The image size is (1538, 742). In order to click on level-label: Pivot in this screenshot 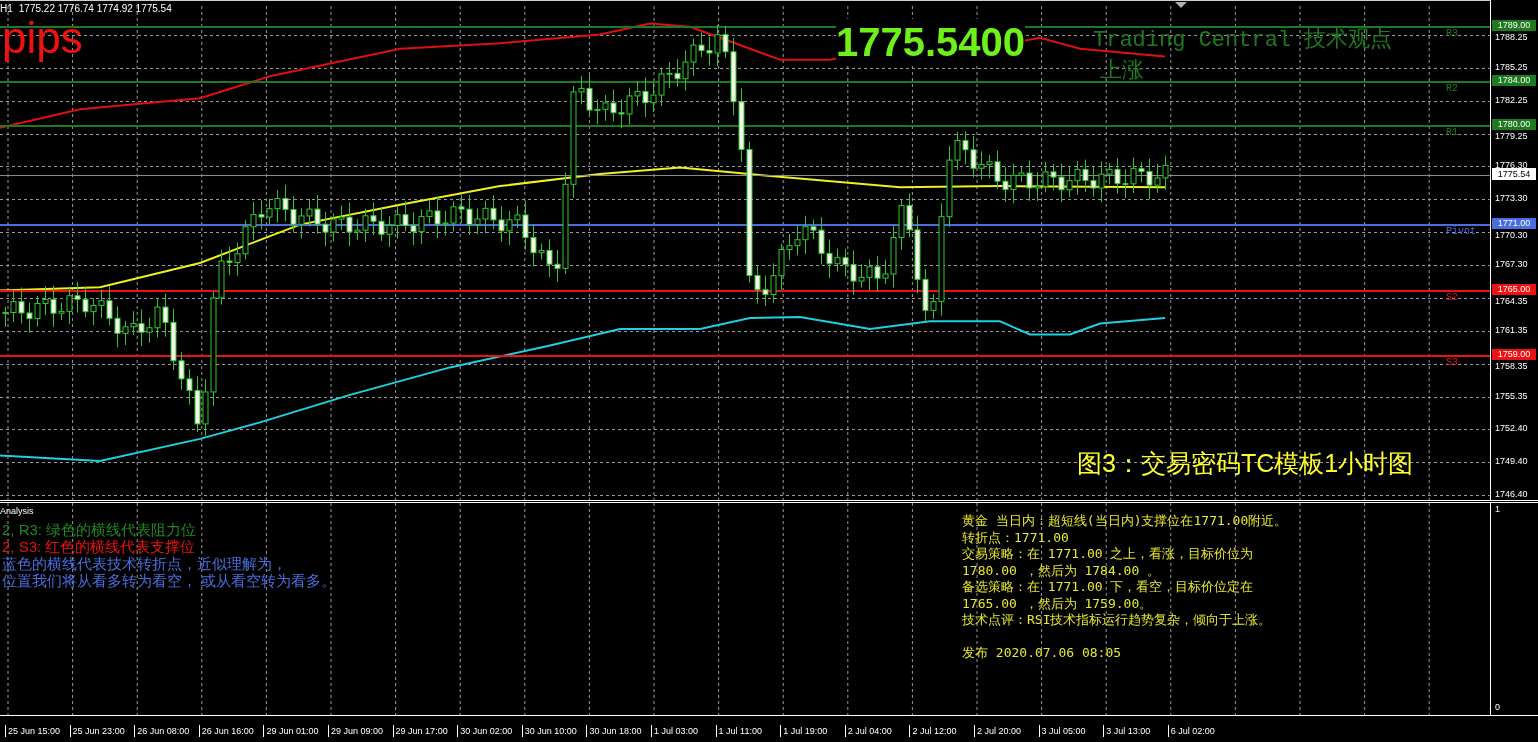, I will do `click(1461, 232)`.